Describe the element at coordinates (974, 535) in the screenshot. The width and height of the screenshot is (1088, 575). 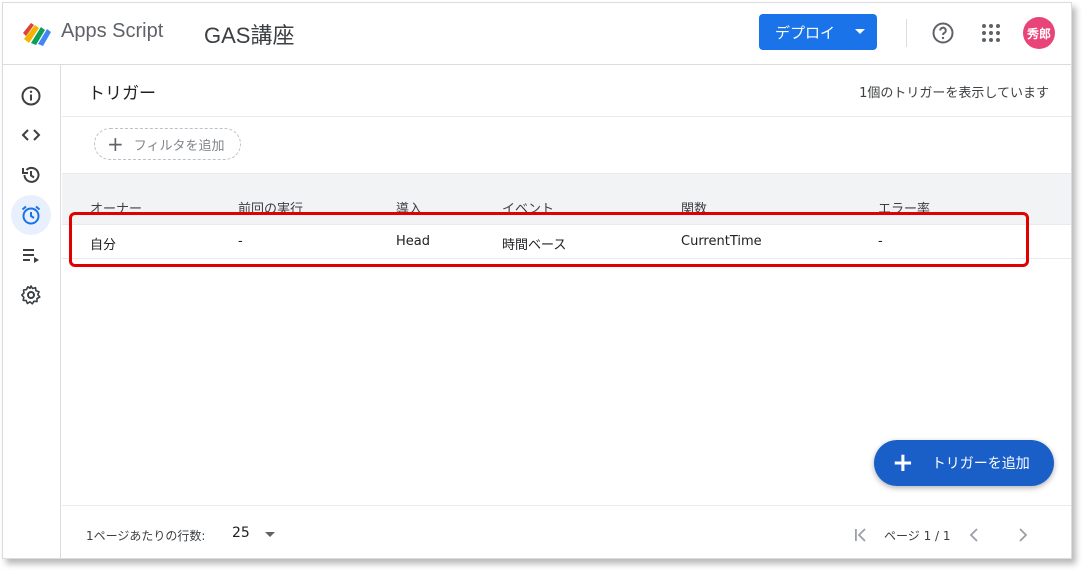
I see `chevron-left-icon` at that location.